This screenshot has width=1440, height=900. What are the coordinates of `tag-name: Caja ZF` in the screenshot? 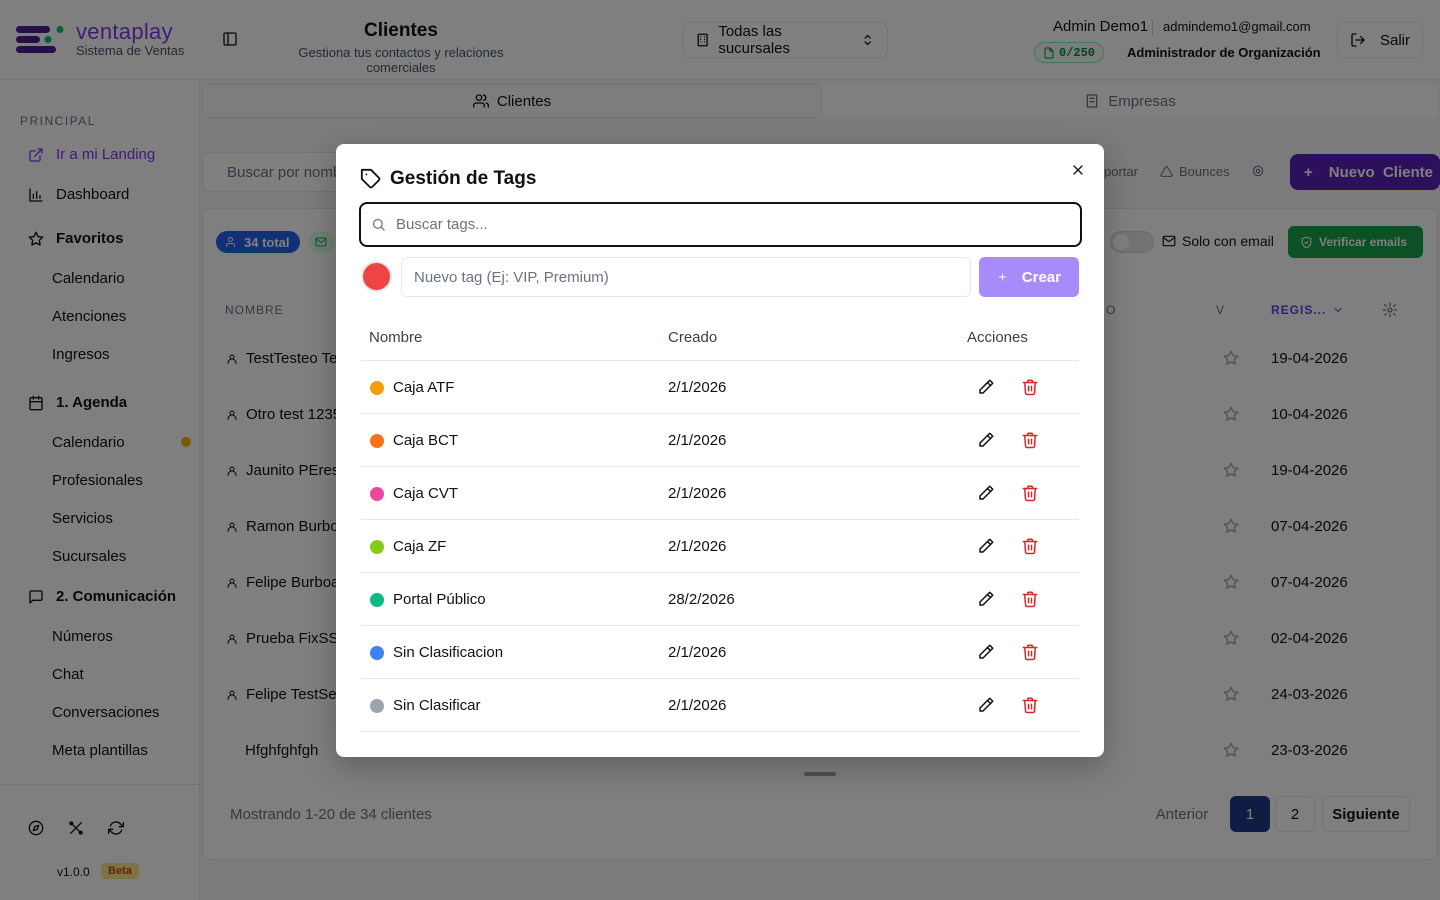 It's located at (420, 546).